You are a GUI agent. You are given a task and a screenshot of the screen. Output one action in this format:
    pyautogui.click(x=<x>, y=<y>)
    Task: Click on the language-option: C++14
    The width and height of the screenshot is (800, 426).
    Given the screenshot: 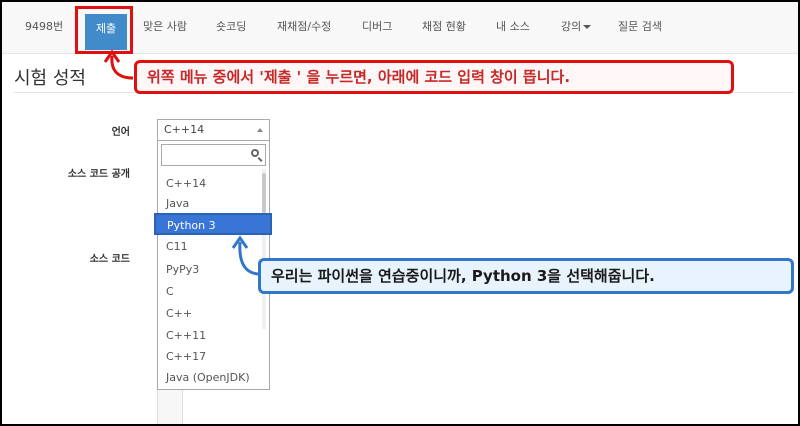 What is the action you would take?
    pyautogui.click(x=213, y=184)
    